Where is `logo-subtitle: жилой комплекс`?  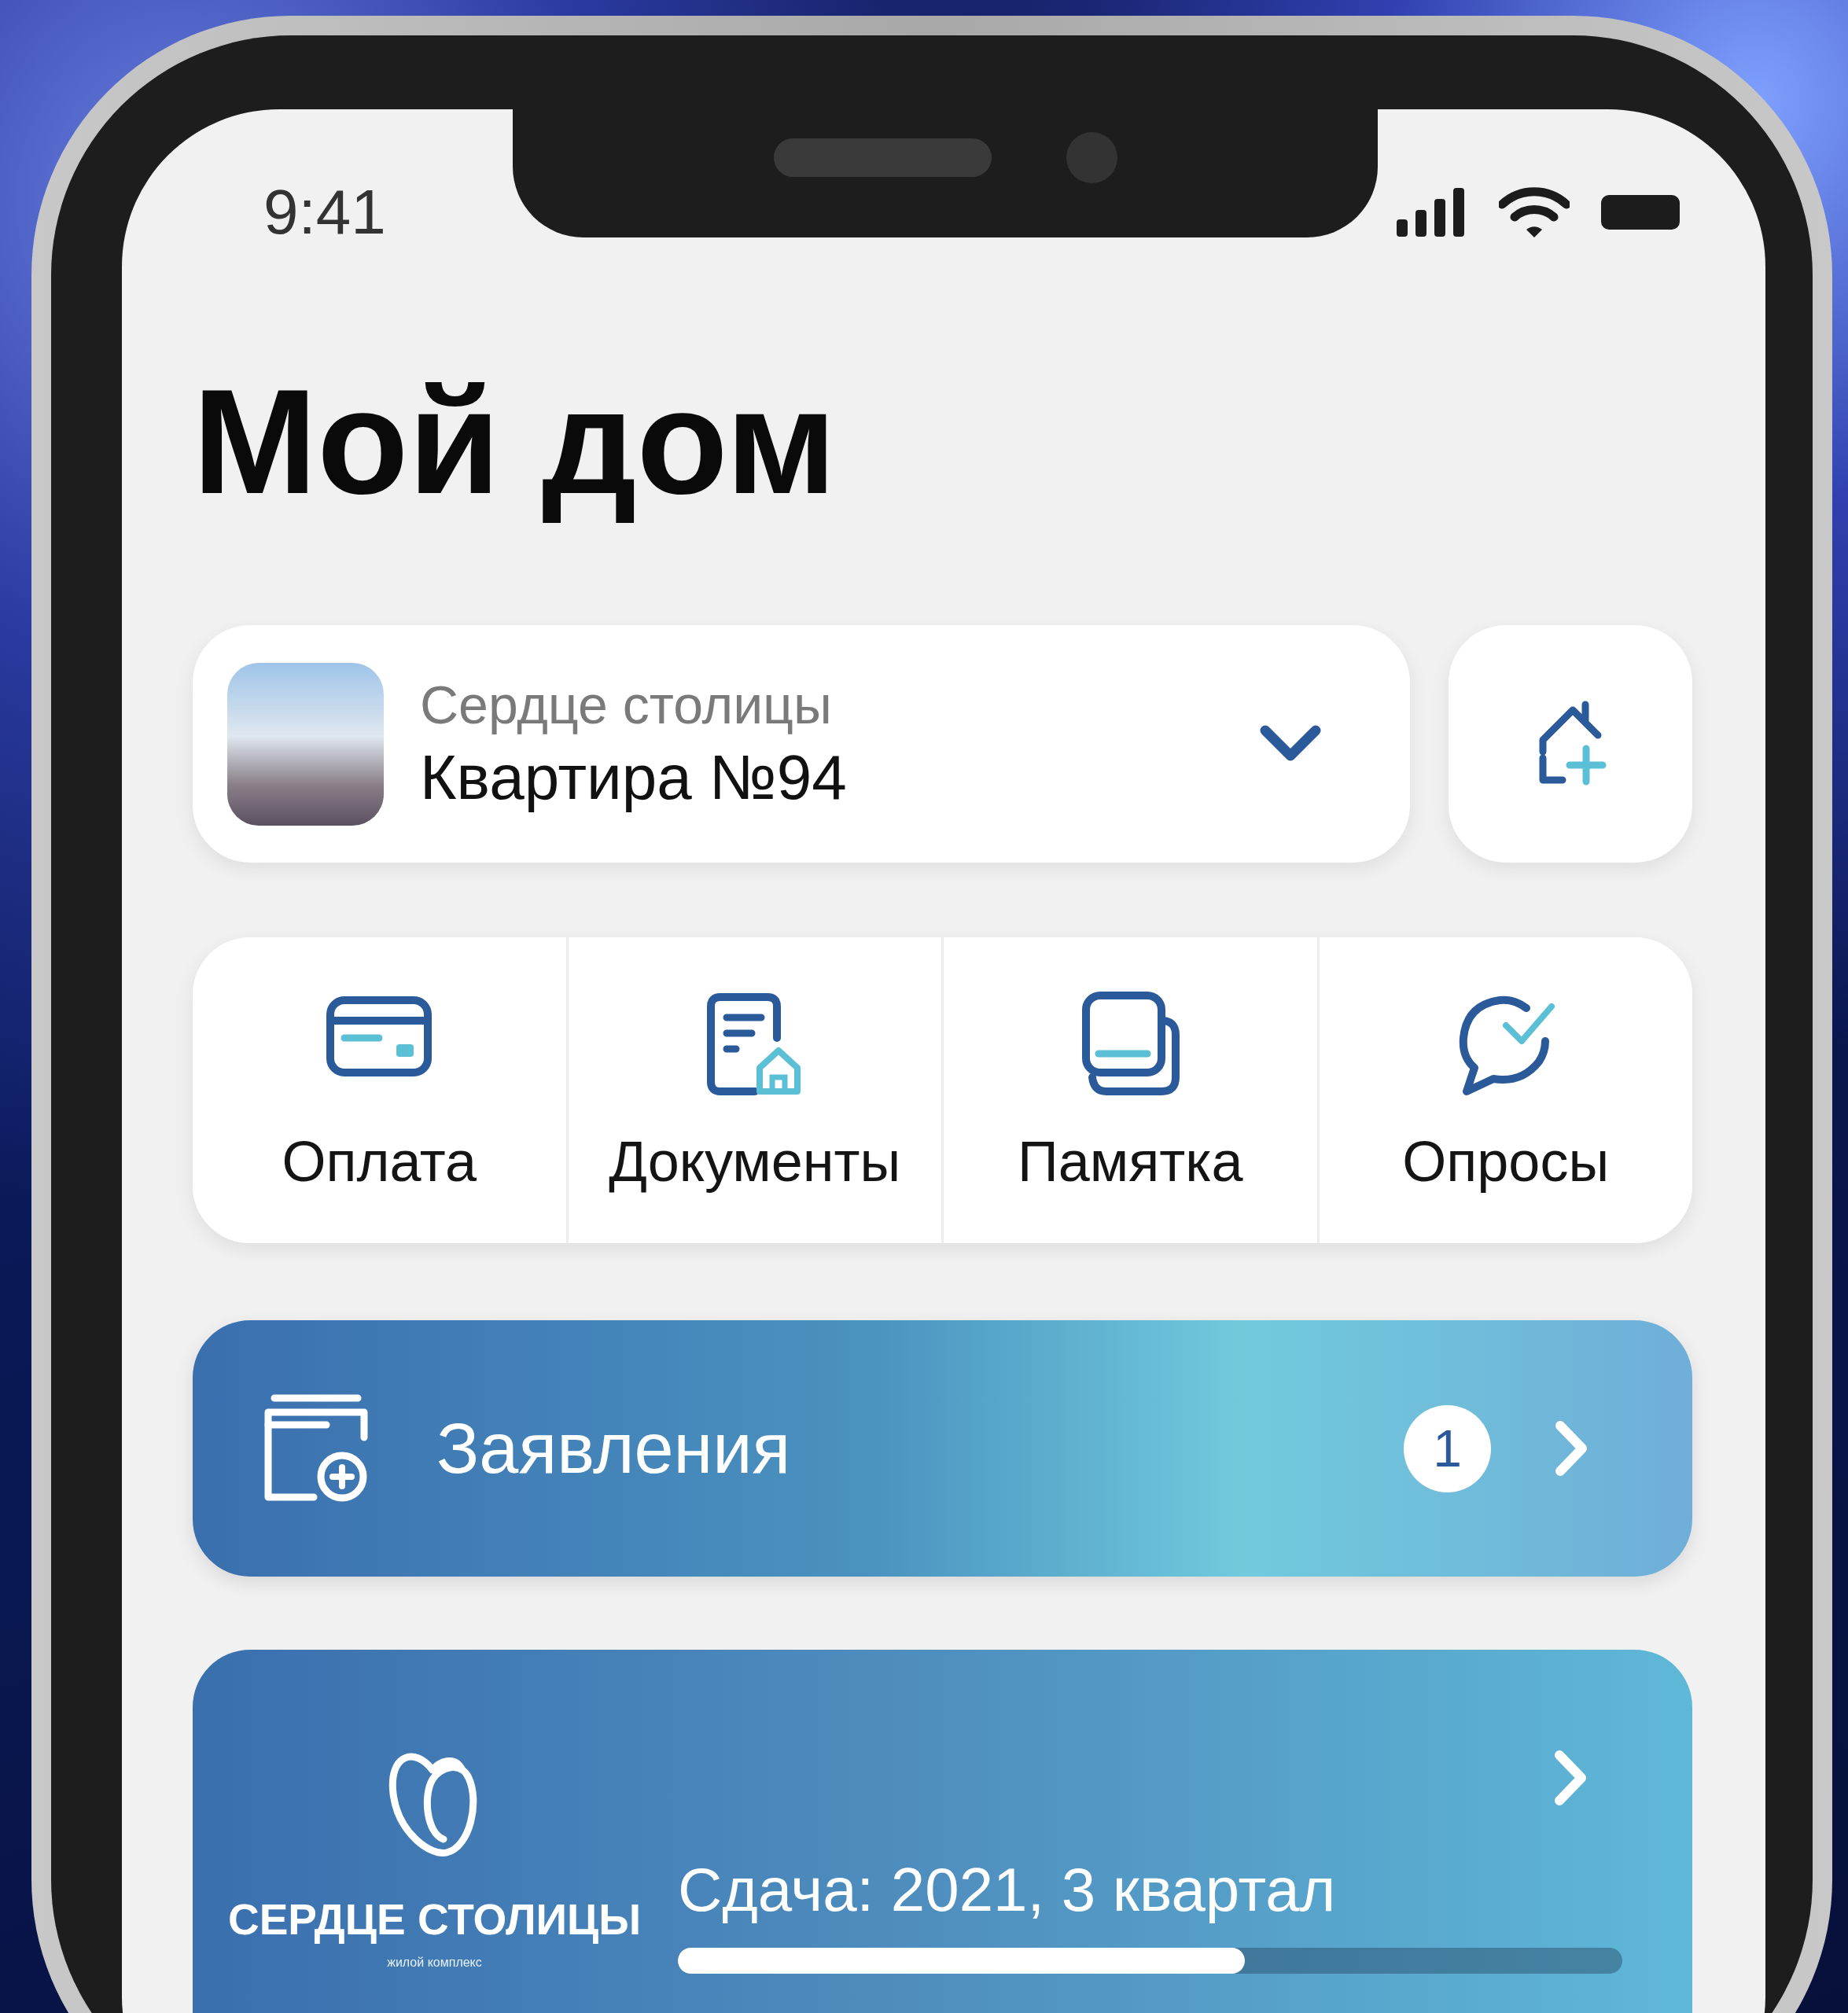
logo-subtitle: жилой комплекс is located at coordinates (434, 1963).